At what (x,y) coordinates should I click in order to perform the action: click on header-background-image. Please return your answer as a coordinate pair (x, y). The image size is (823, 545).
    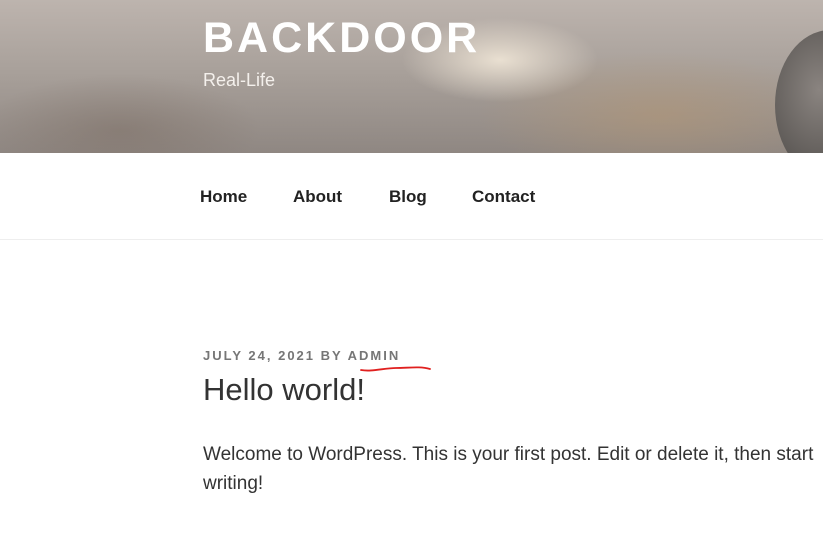
    Looking at the image, I should click on (799, 91).